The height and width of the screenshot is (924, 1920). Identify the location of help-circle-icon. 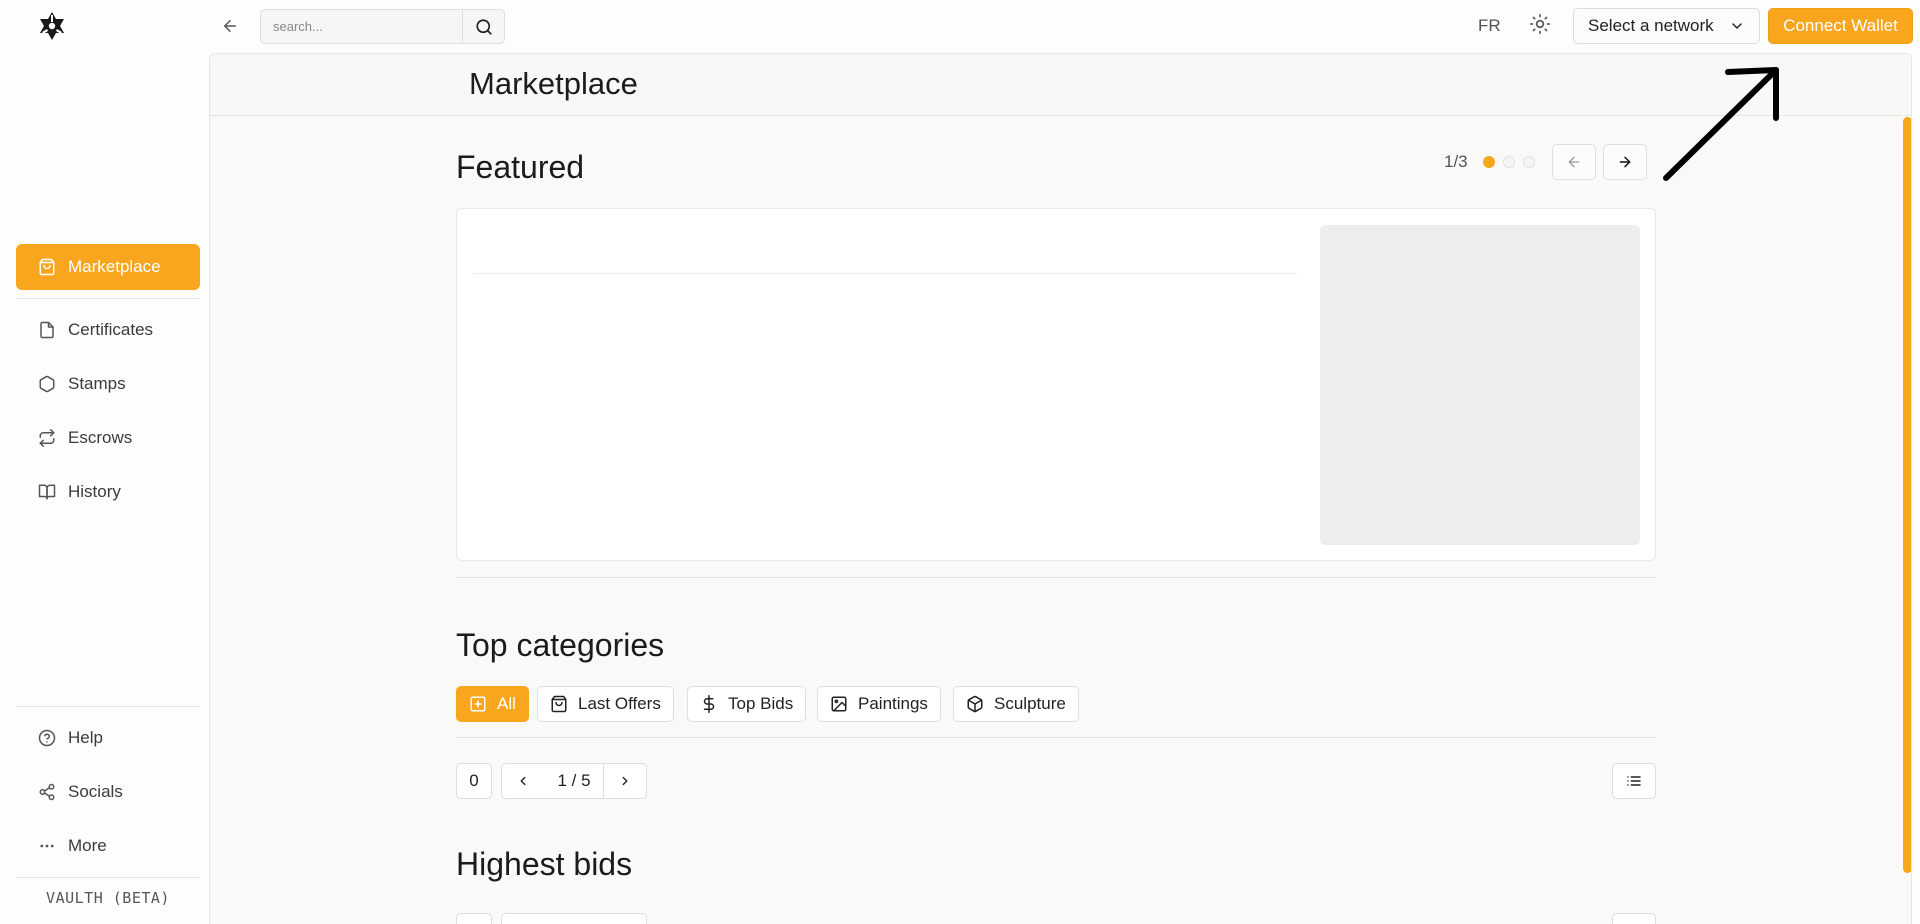
(47, 738).